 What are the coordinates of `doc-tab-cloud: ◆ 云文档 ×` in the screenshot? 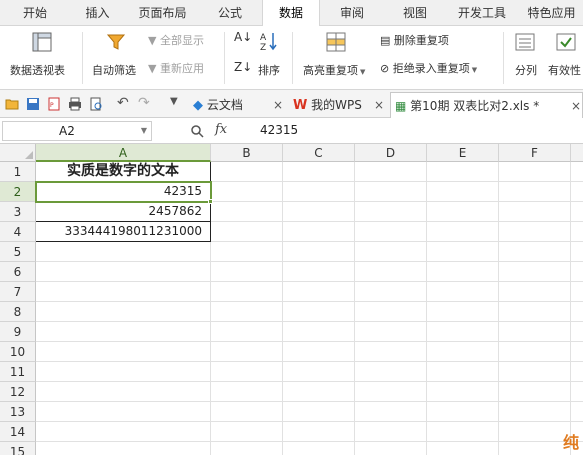 It's located at (240, 105).